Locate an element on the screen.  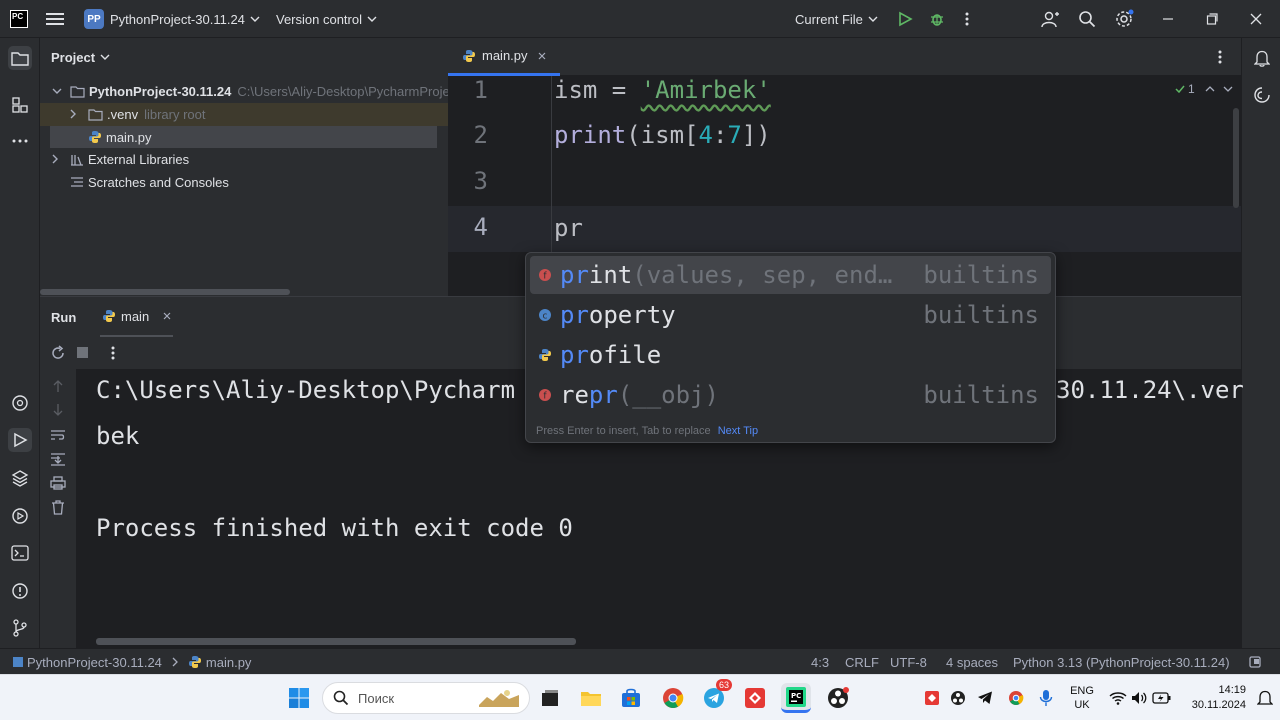
language-indicator: ENG UK is located at coordinates (1082, 698).